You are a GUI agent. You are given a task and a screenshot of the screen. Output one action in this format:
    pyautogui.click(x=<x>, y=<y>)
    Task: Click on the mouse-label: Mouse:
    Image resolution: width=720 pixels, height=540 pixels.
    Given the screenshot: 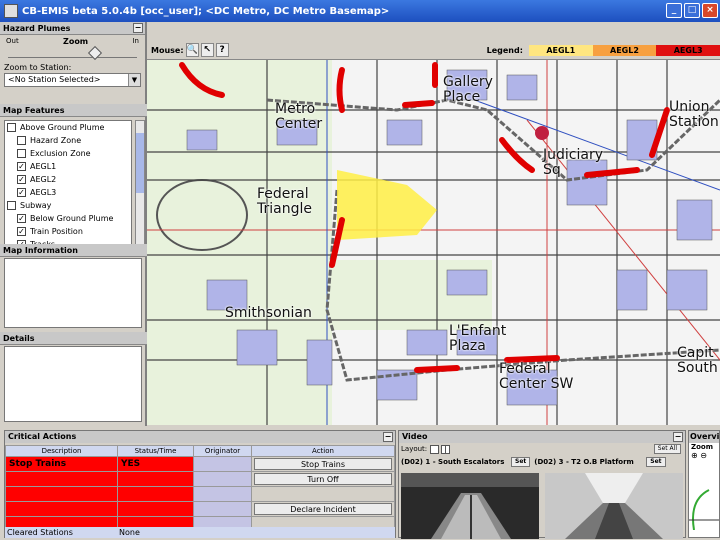 What is the action you would take?
    pyautogui.click(x=167, y=50)
    